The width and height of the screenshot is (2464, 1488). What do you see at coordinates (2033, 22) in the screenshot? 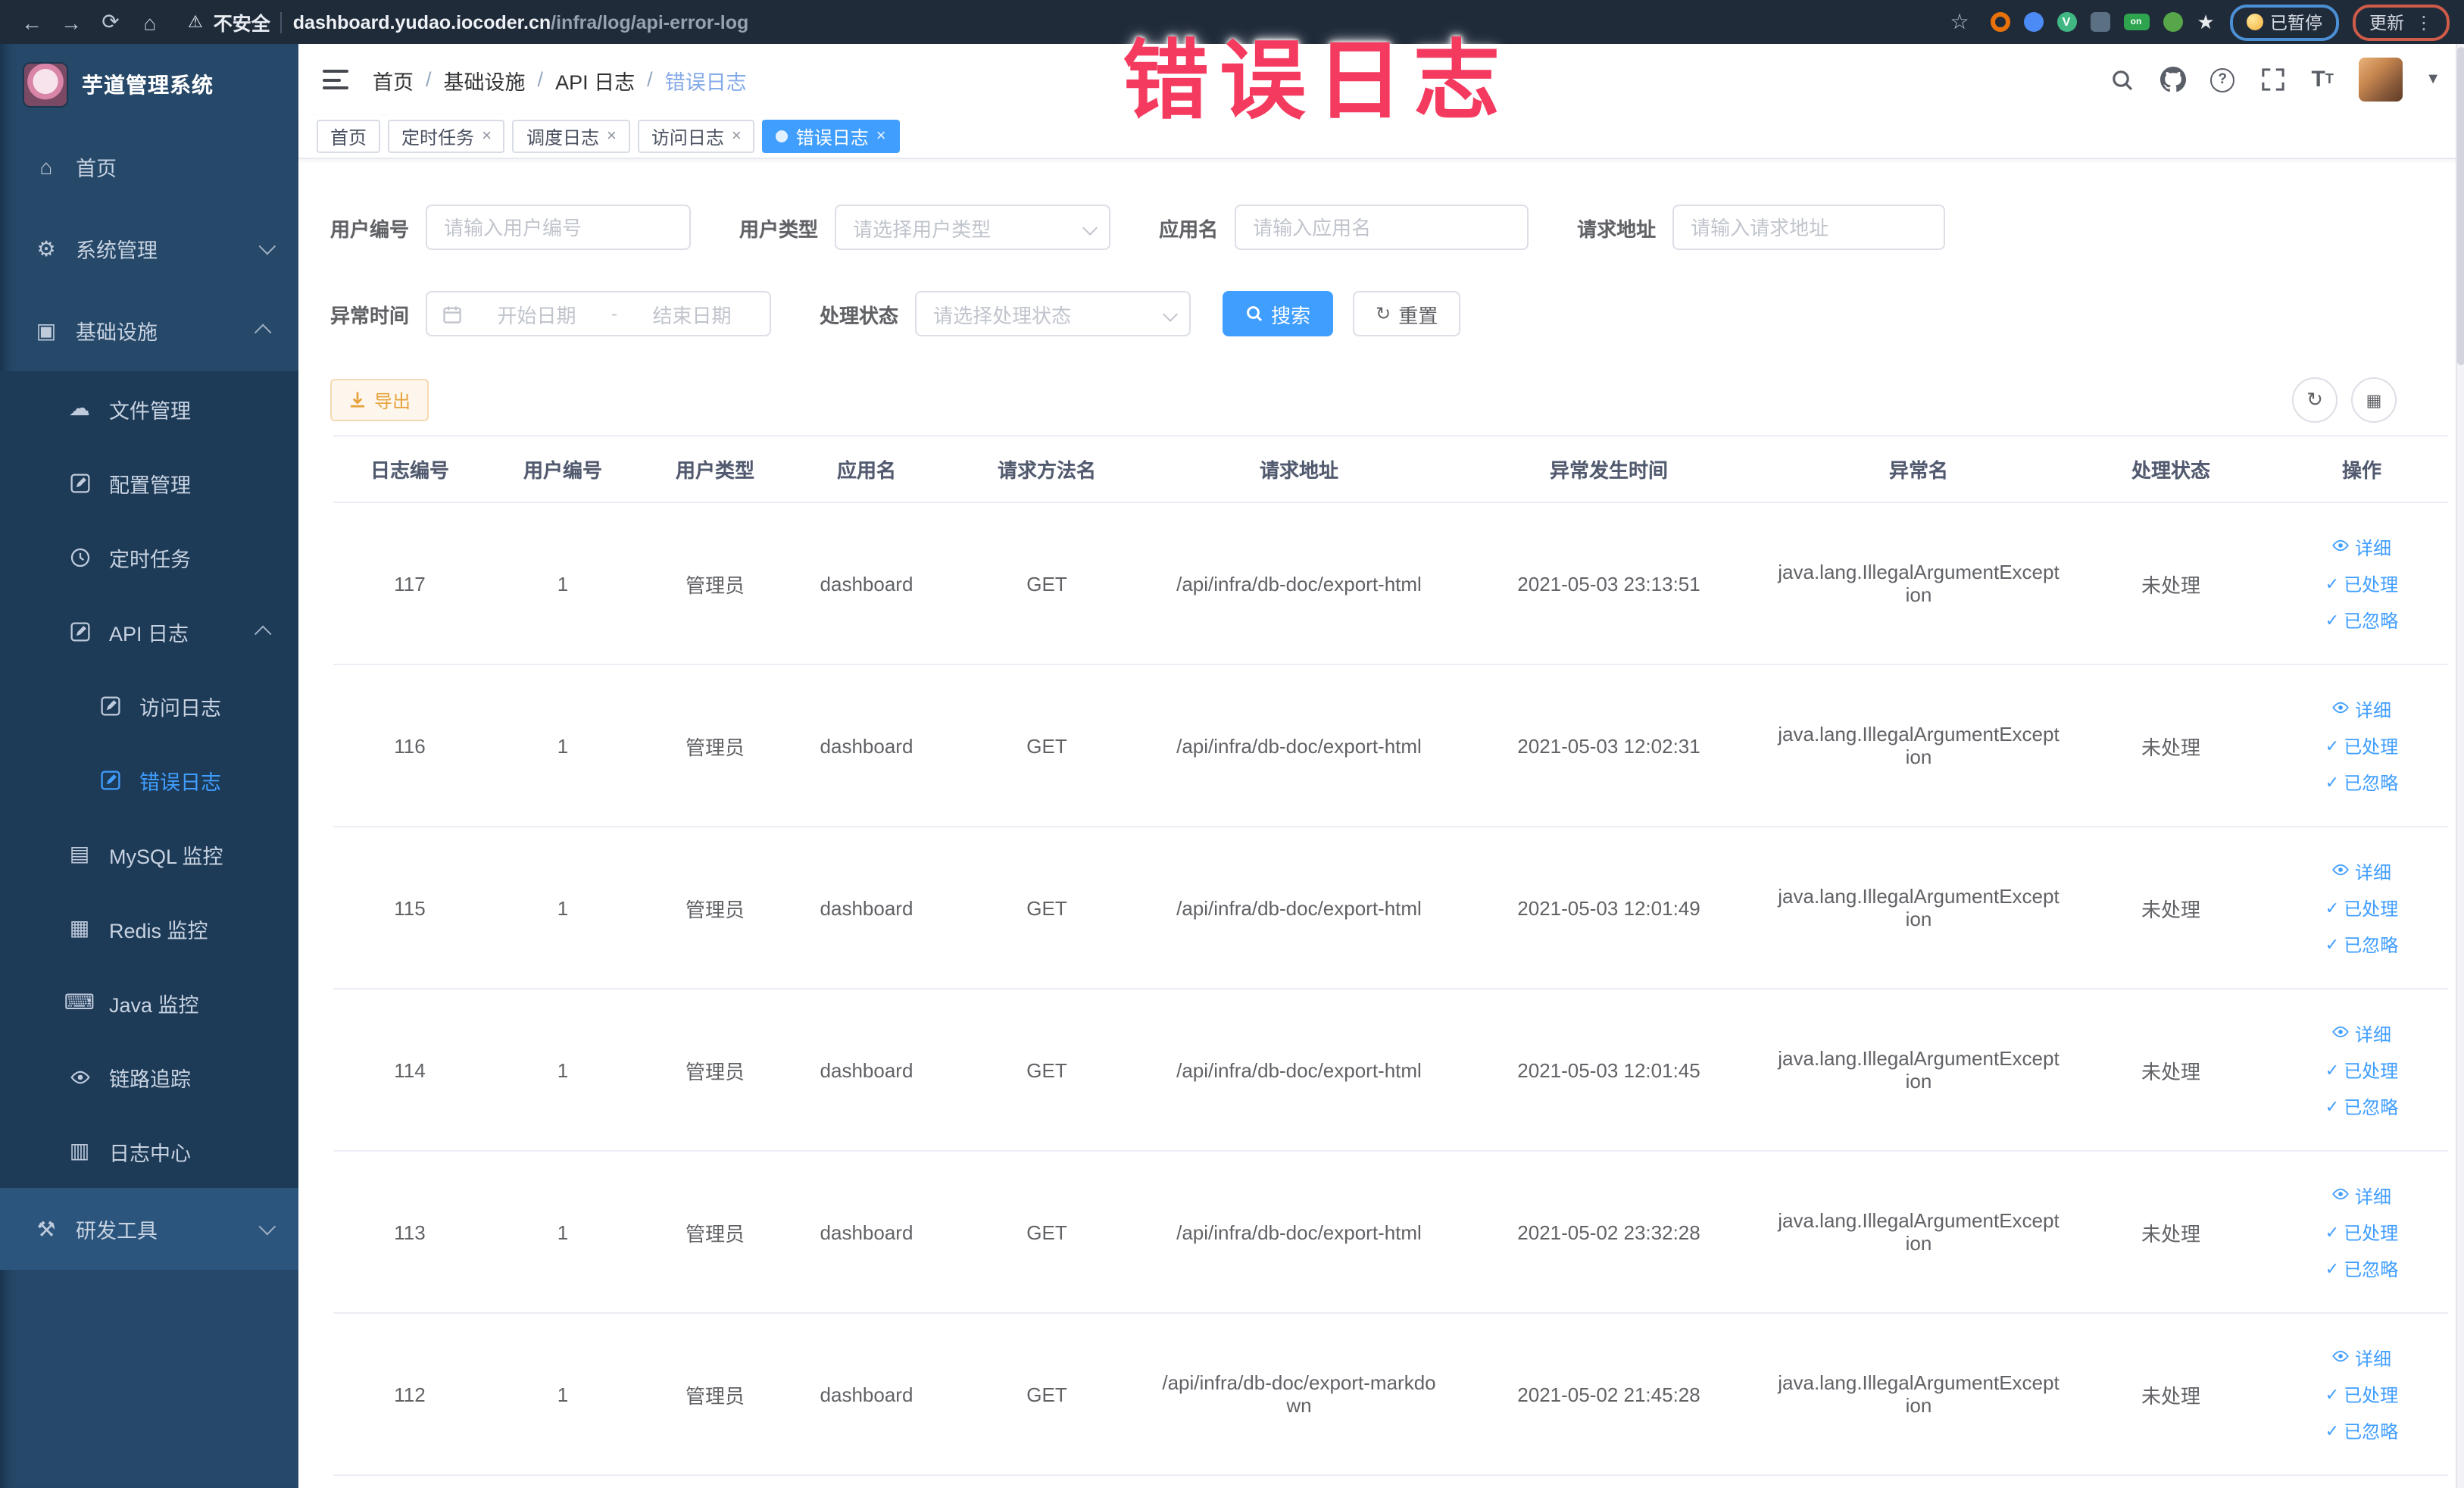
I see `ext-blue-drop-icon` at bounding box center [2033, 22].